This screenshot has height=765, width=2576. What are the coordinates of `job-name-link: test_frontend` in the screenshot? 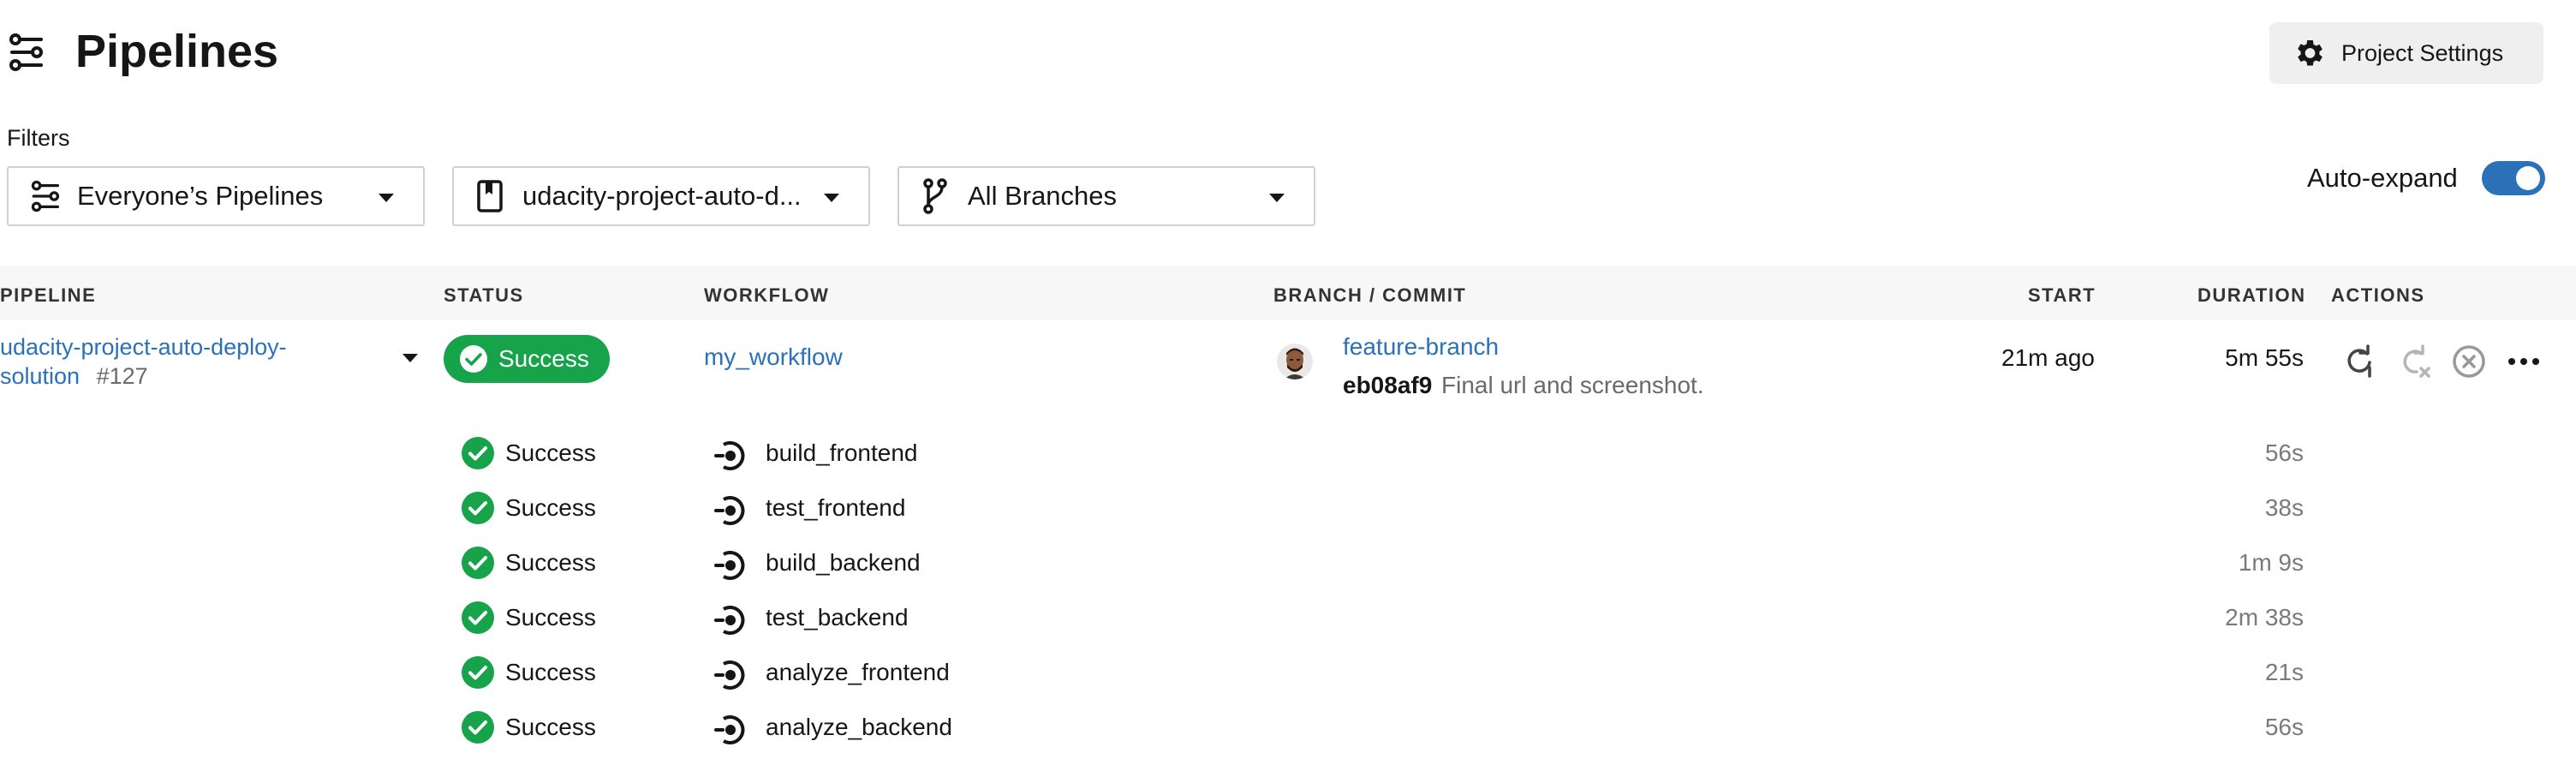 It's located at (836, 508).